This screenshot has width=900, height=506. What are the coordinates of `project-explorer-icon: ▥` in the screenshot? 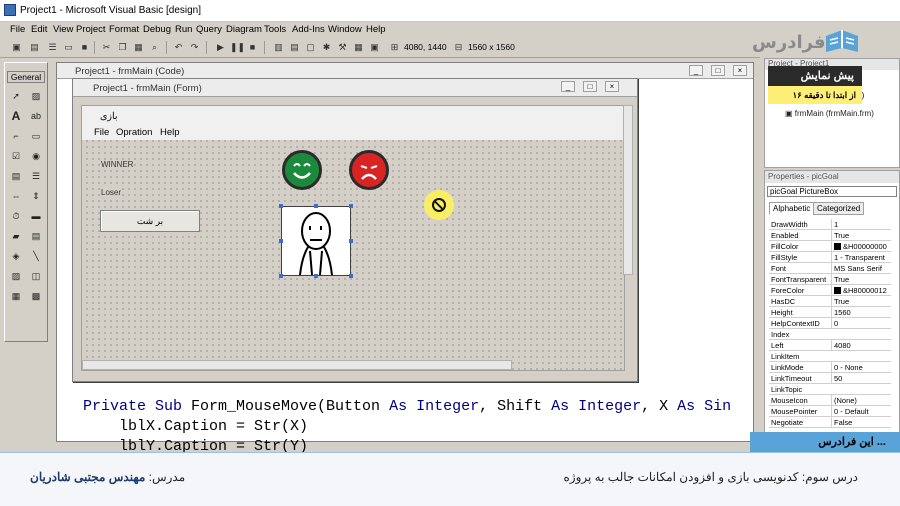 It's located at (278, 47).